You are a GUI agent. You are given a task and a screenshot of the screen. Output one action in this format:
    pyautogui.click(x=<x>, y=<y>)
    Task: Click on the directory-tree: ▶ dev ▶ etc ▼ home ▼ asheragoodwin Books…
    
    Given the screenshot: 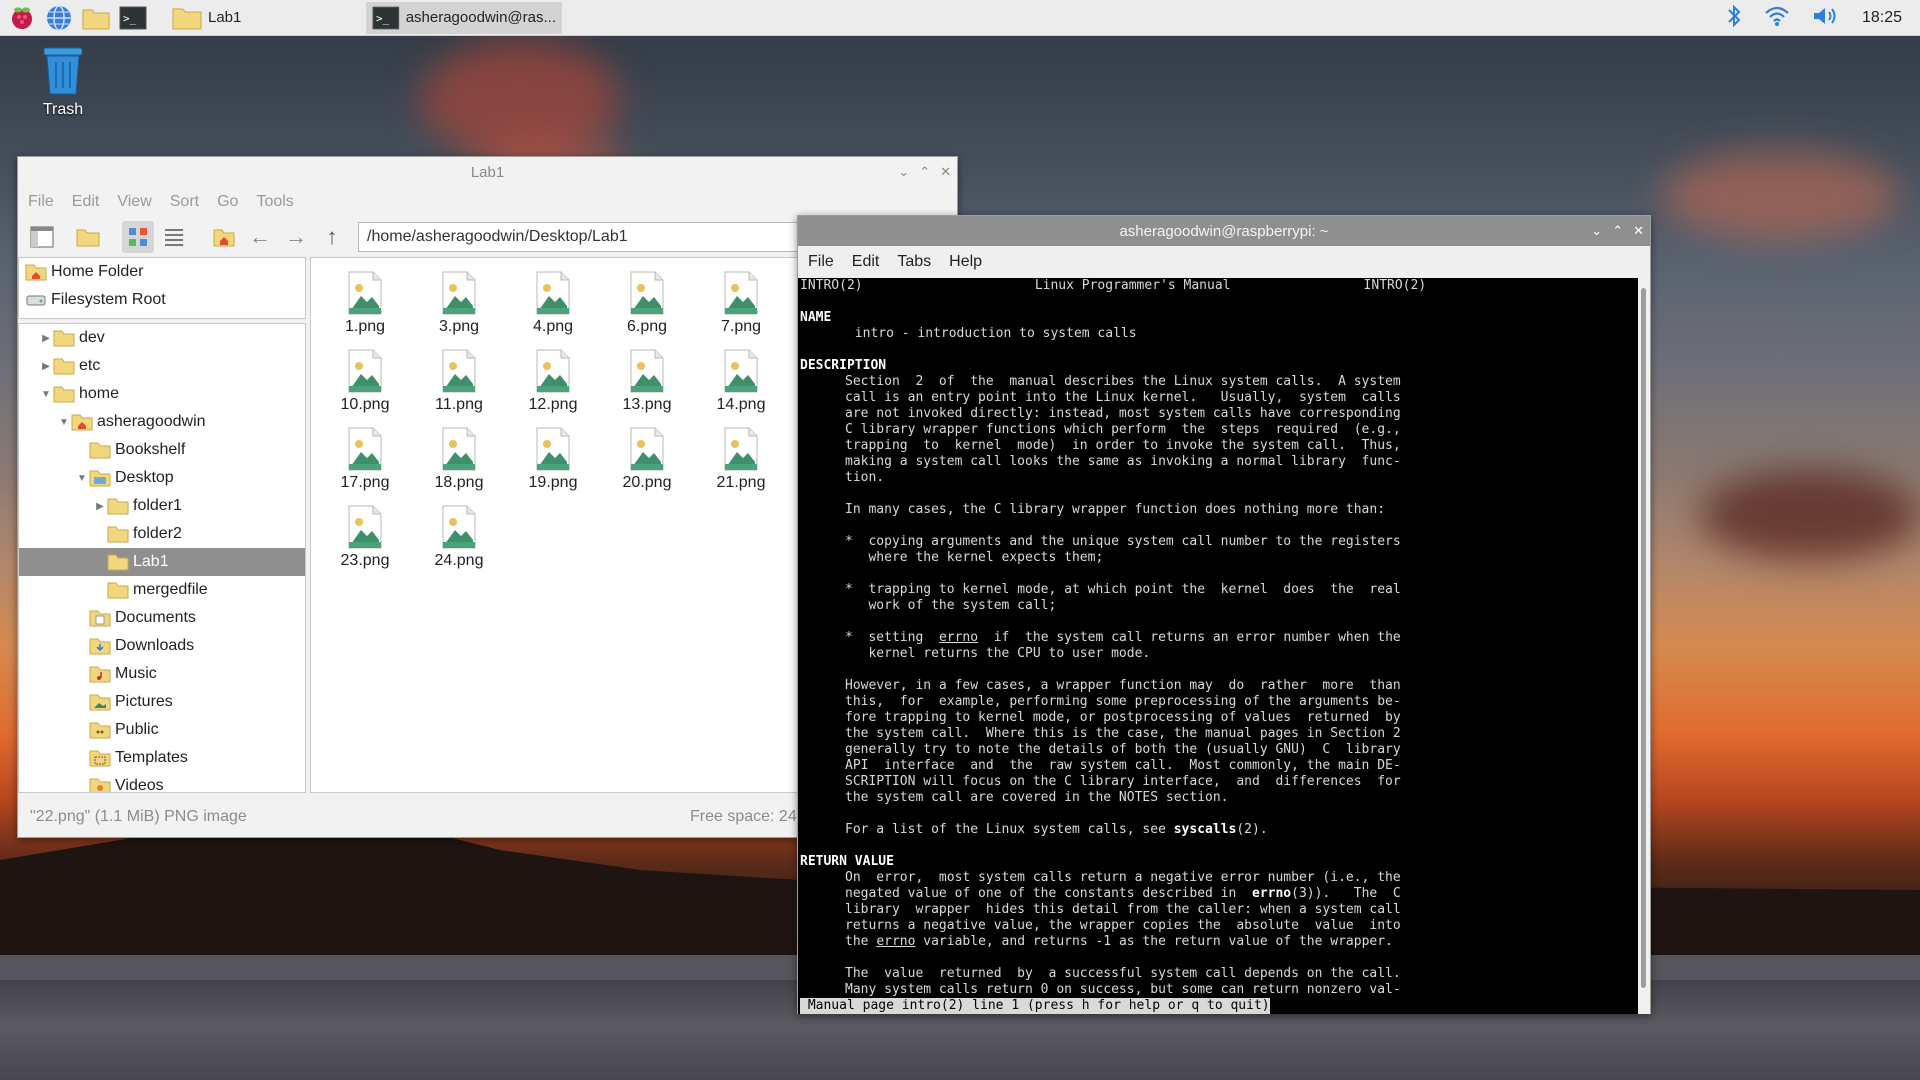 What is the action you would take?
    pyautogui.click(x=162, y=558)
    